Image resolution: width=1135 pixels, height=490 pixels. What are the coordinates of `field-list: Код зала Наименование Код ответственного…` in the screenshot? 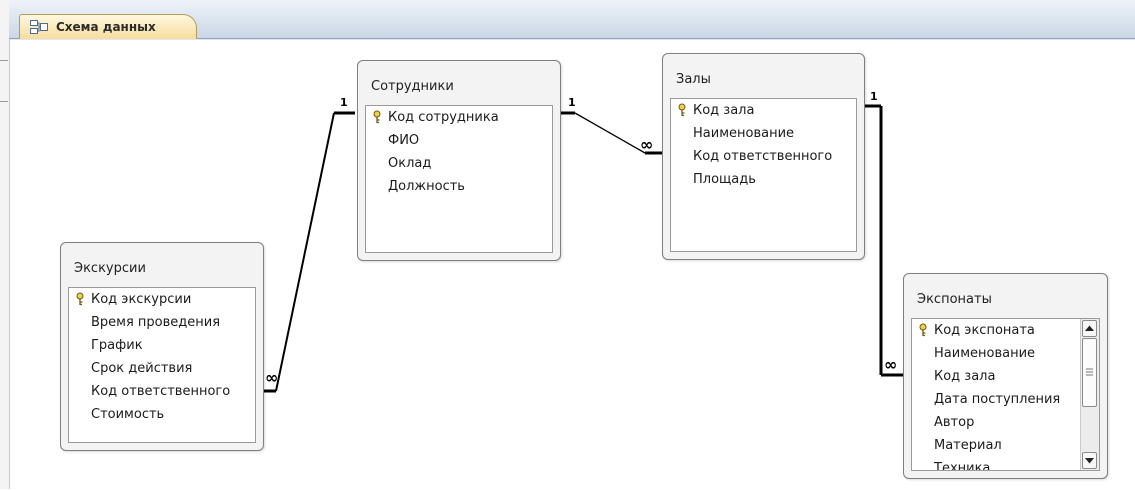 It's located at (763, 175).